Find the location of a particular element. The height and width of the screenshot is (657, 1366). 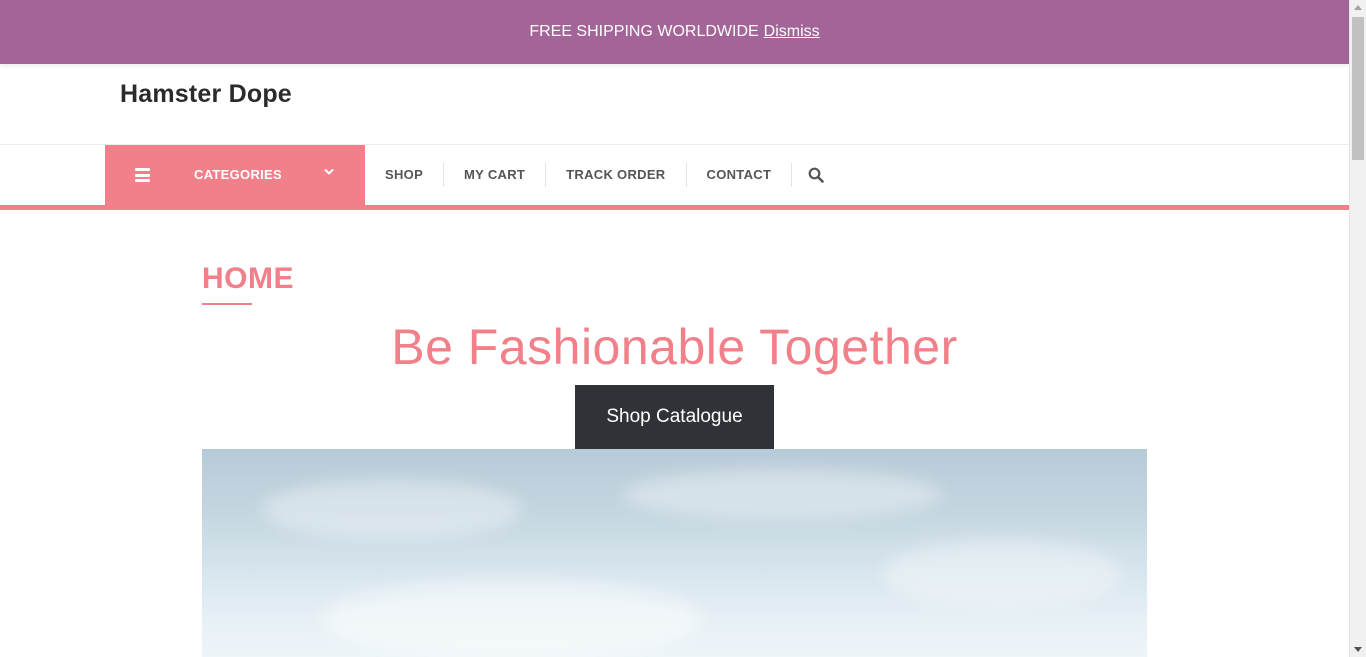

notice-text: FREE SHIPPING WORLDWIDE is located at coordinates (644, 31).